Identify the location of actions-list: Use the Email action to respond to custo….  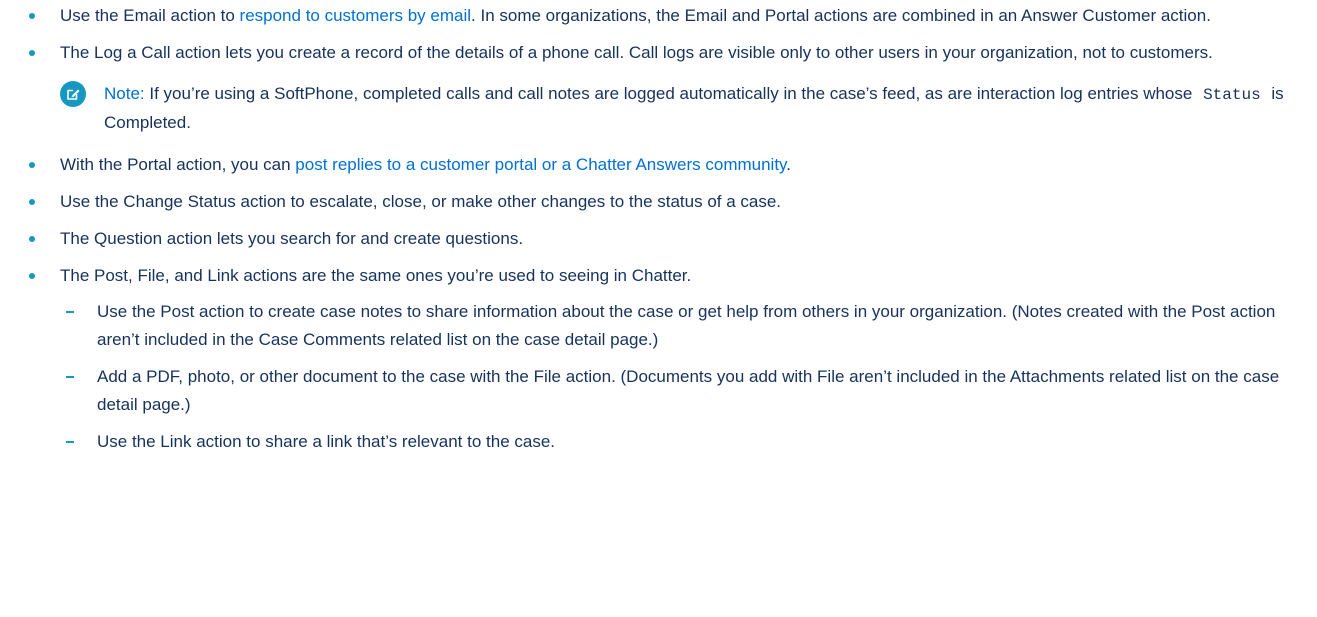
(658, 34).